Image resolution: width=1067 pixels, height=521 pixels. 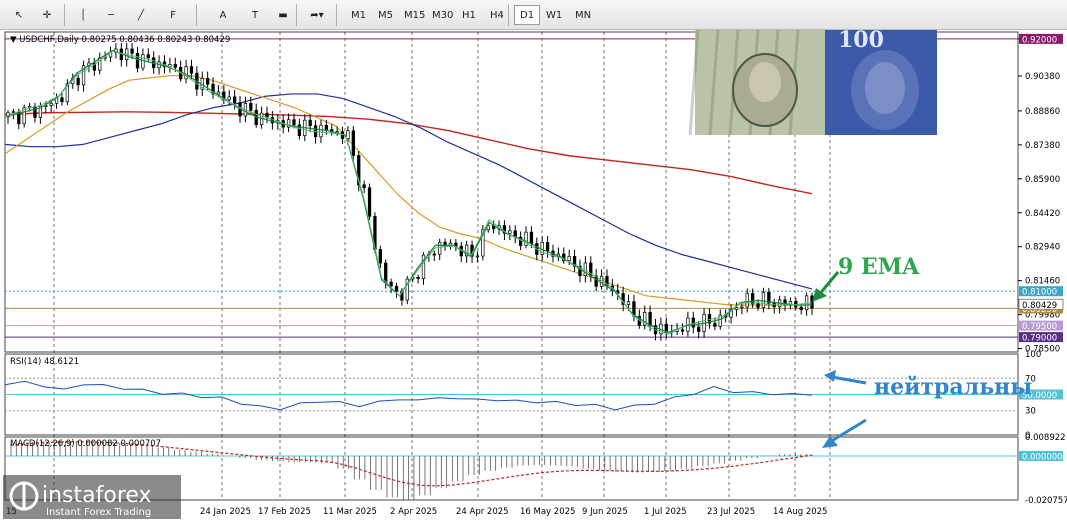 I want to click on neutral-annotation: нейтральны, so click(x=953, y=387).